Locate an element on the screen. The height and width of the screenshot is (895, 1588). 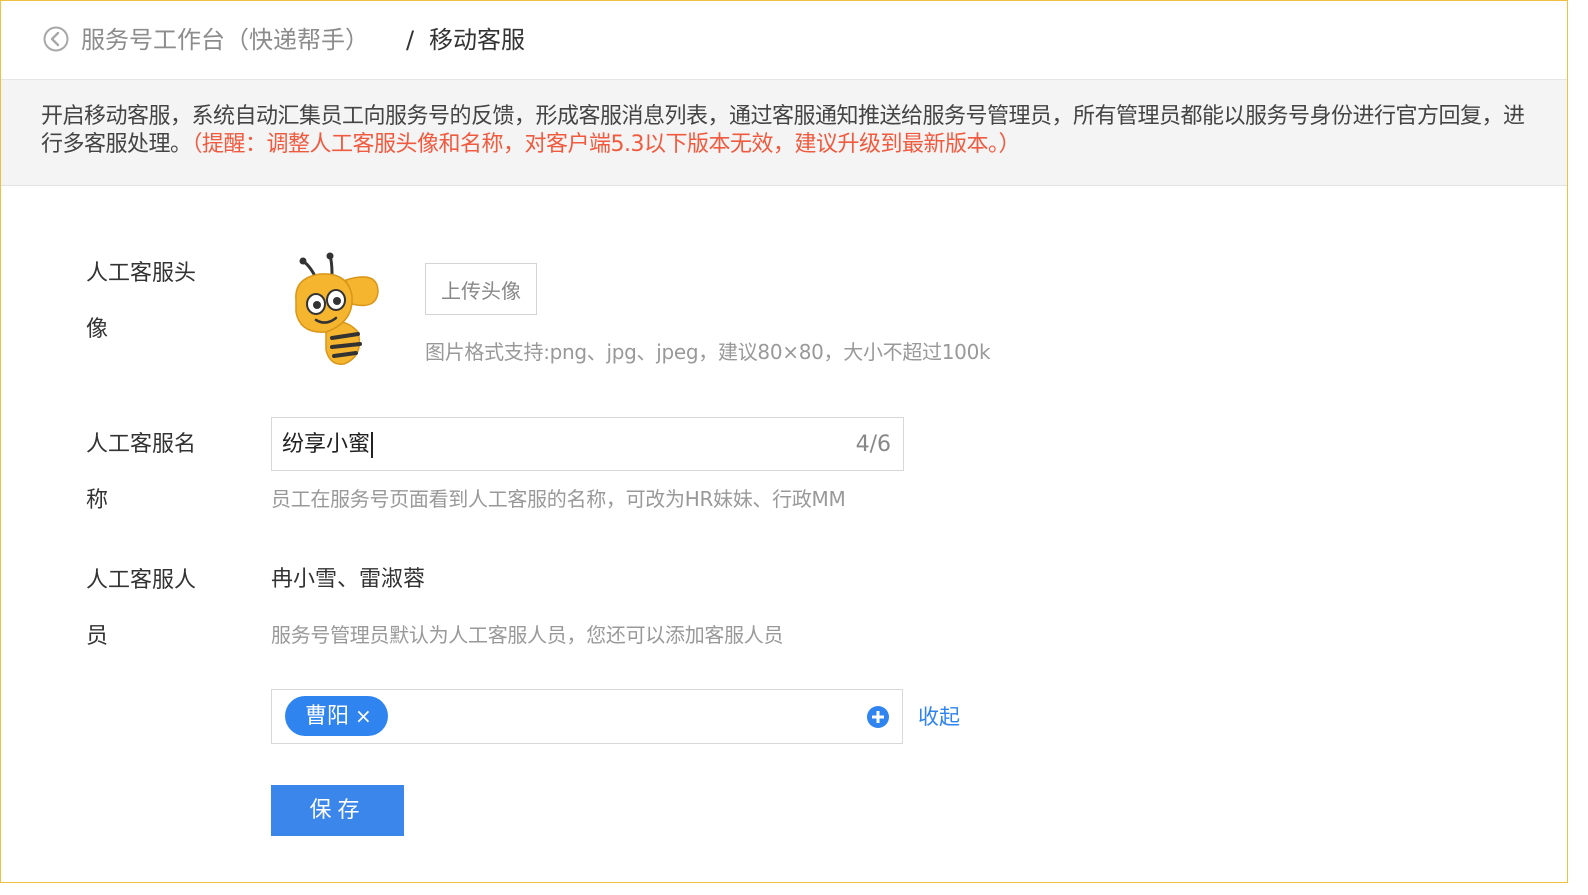
name-label-line1: 人工客服名 is located at coordinates (141, 444).